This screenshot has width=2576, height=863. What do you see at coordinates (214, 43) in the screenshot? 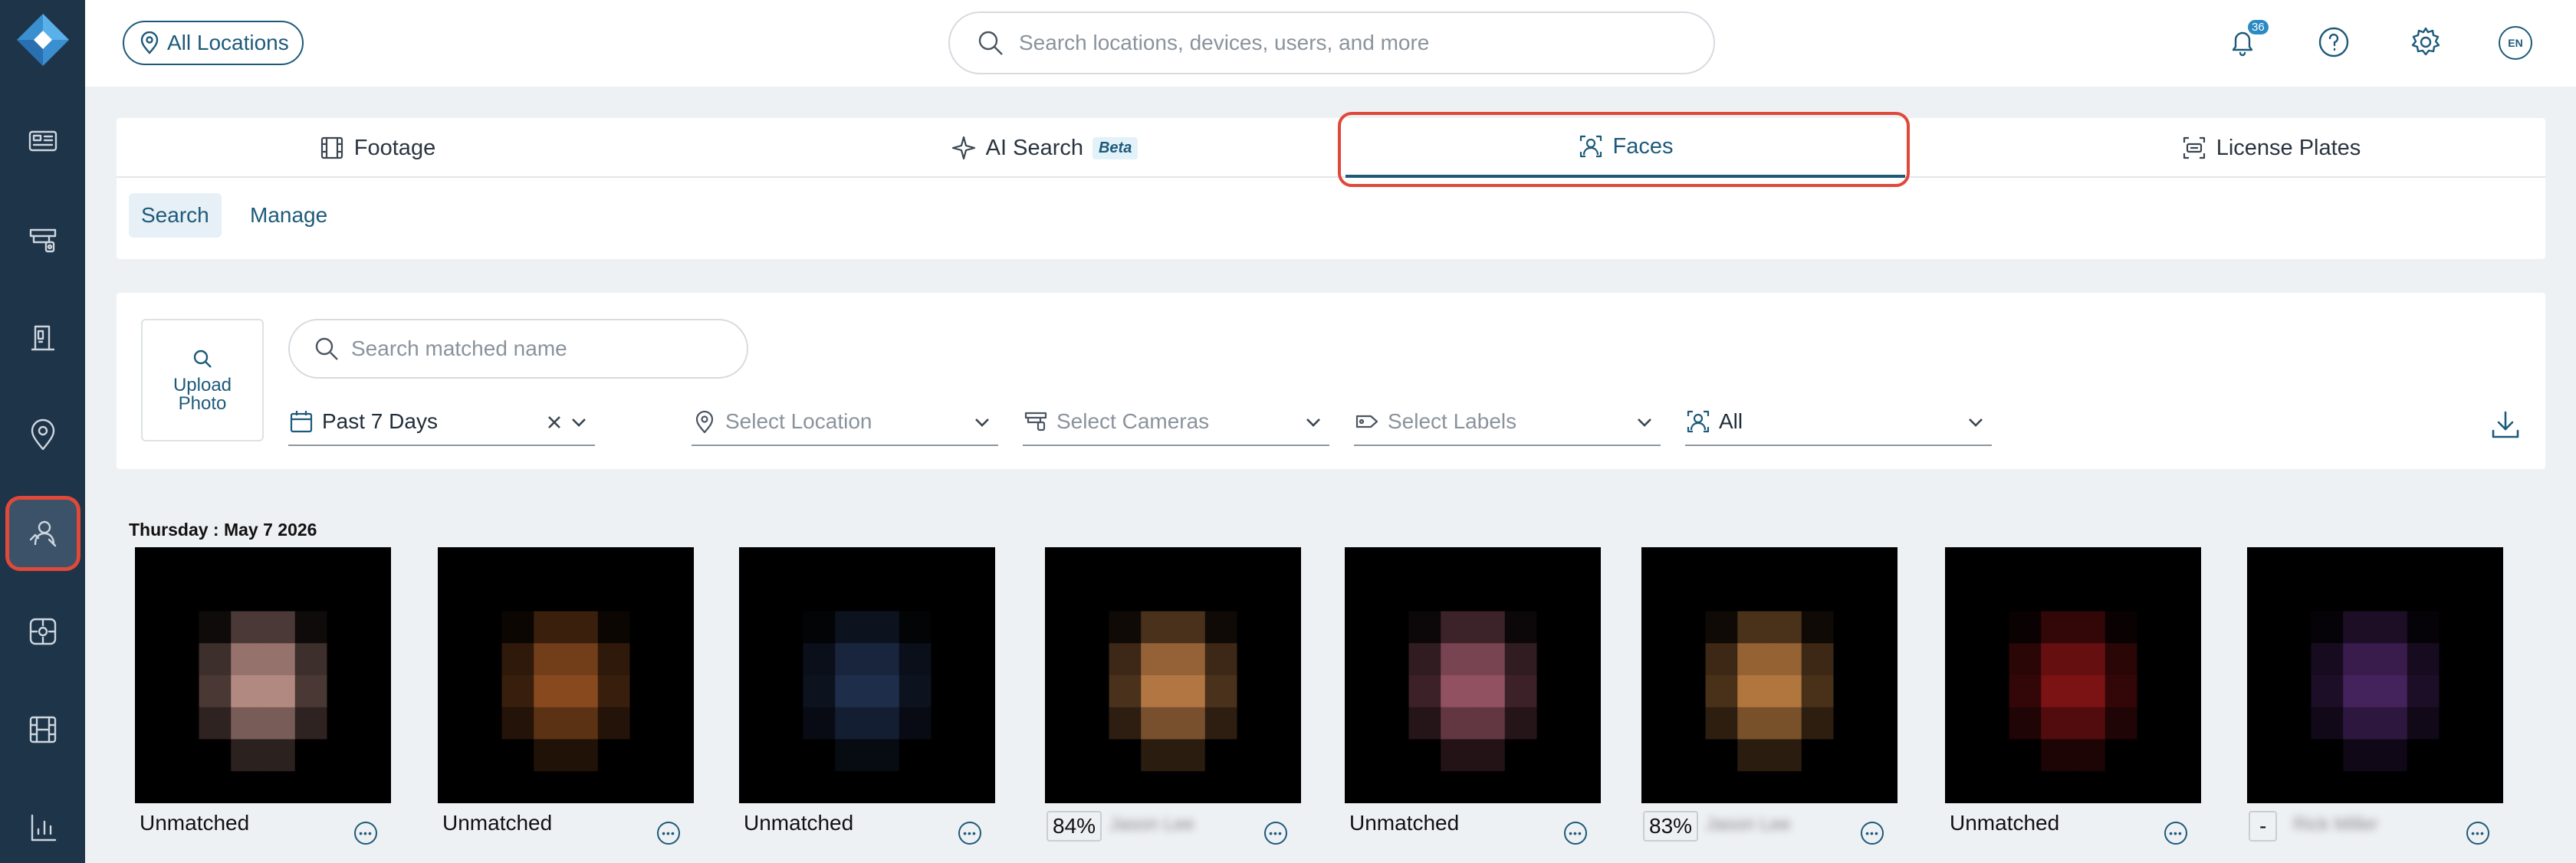
I see `all-locations-button: All Locations` at bounding box center [214, 43].